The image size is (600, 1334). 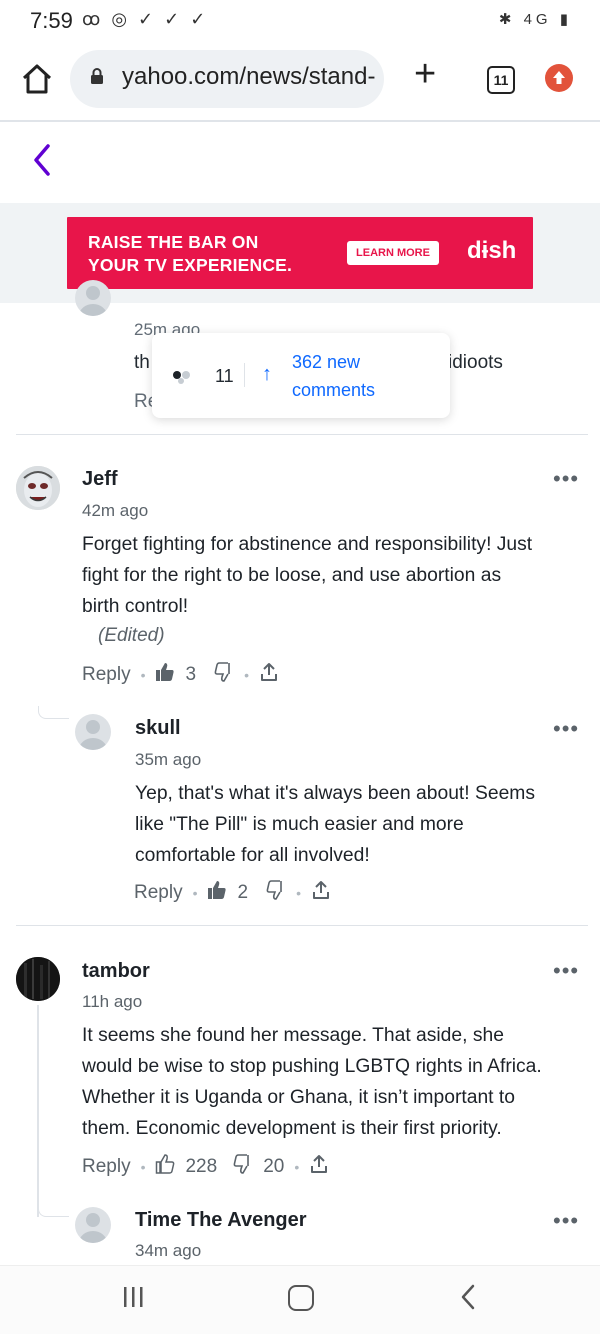 I want to click on edited-label: (Edited), so click(x=131, y=635).